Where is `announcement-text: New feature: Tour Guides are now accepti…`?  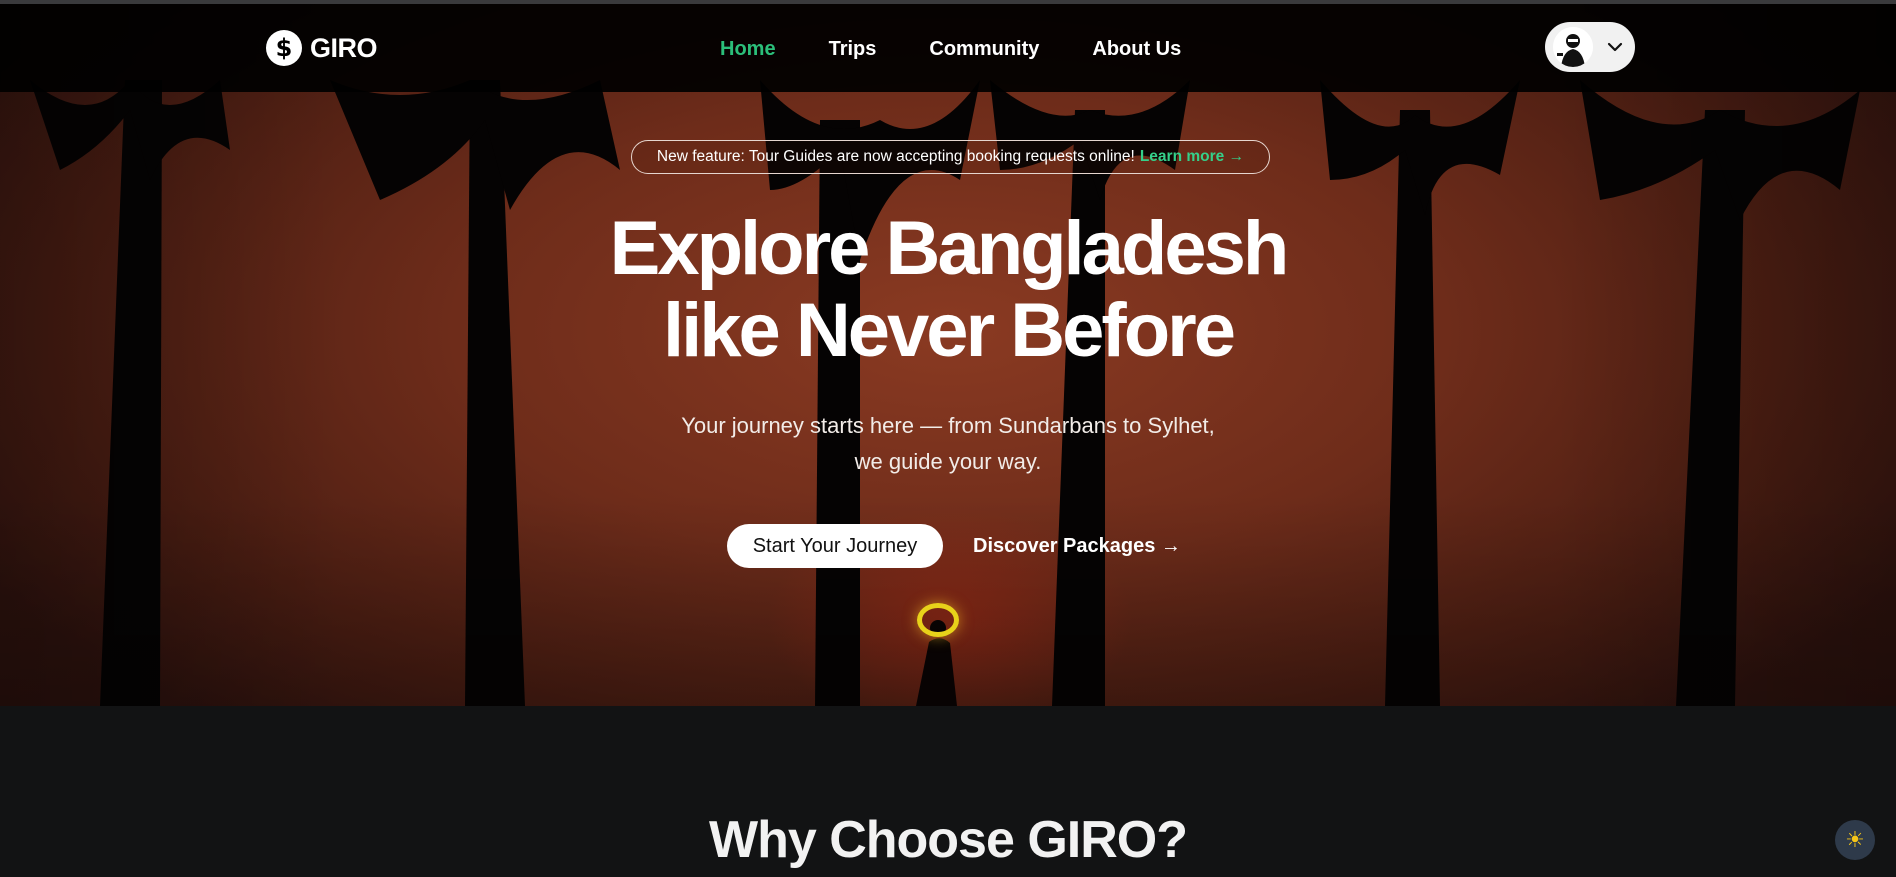
announcement-text: New feature: Tour Guides are now accepti… is located at coordinates (895, 156).